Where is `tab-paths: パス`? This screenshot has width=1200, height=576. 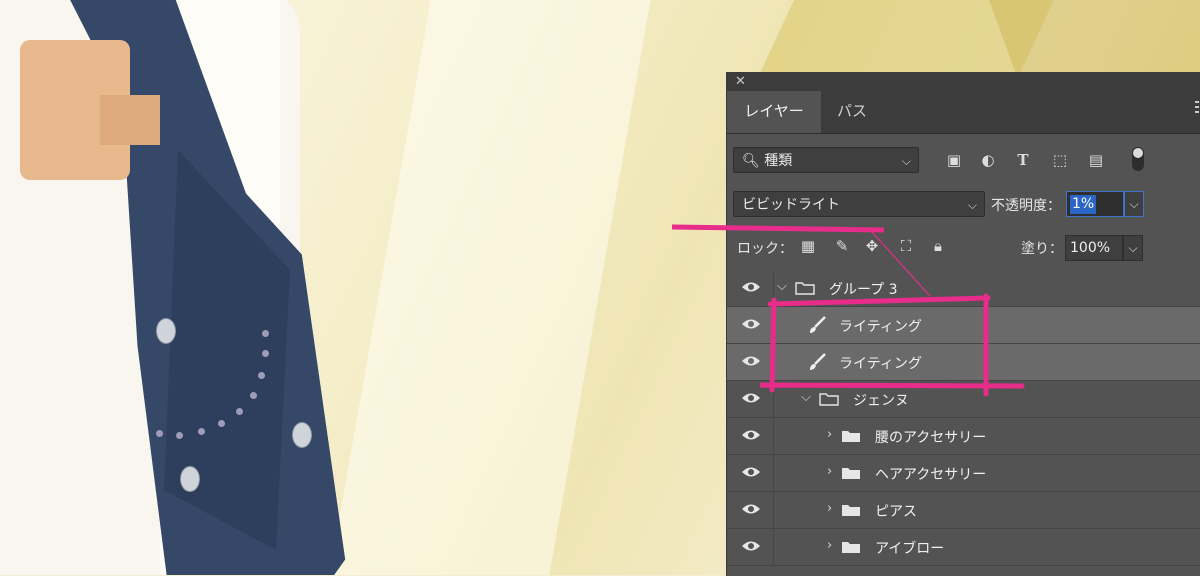 tab-paths: パス is located at coordinates (852, 112).